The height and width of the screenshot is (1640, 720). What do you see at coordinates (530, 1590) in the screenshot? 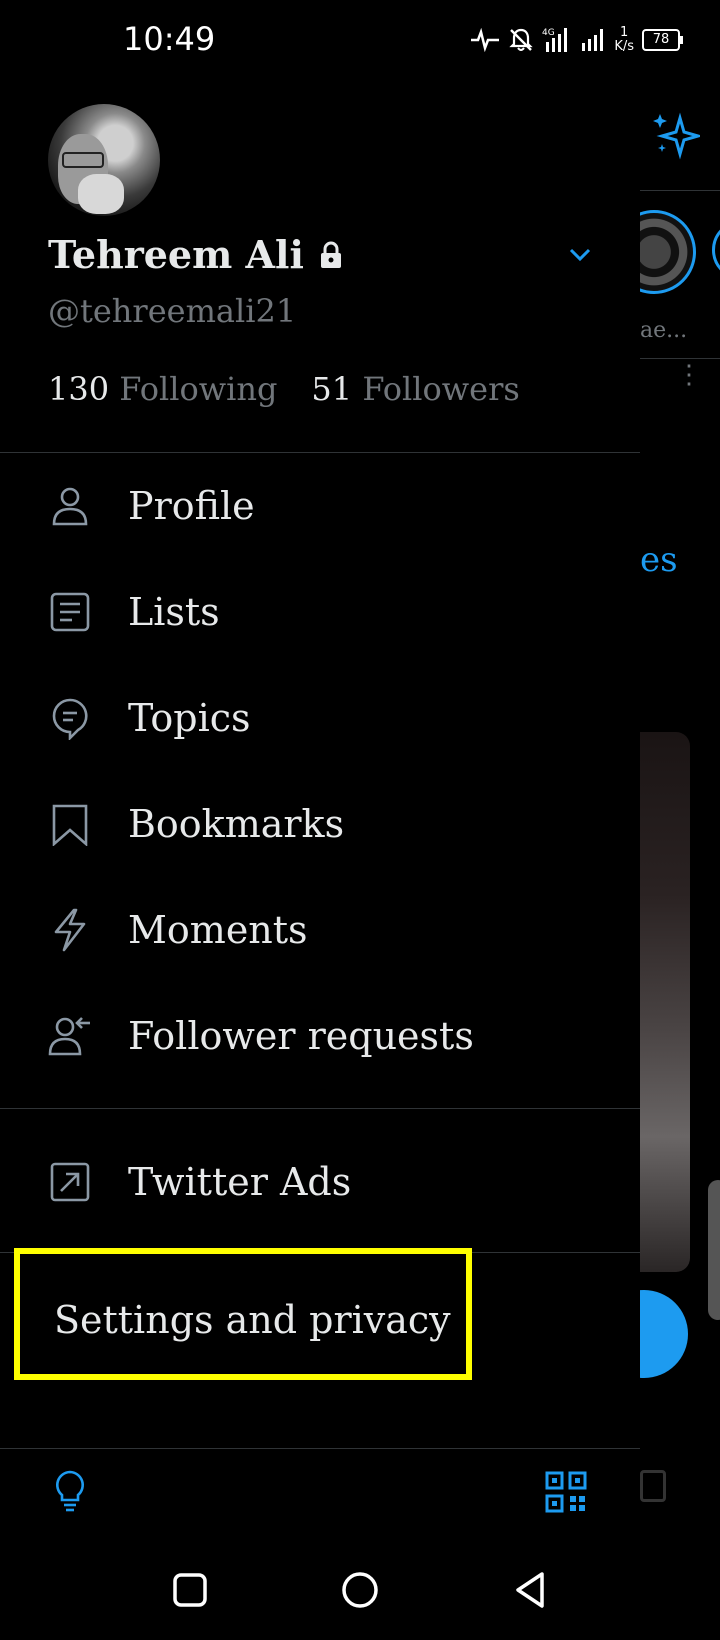
I see `back-button-icon` at bounding box center [530, 1590].